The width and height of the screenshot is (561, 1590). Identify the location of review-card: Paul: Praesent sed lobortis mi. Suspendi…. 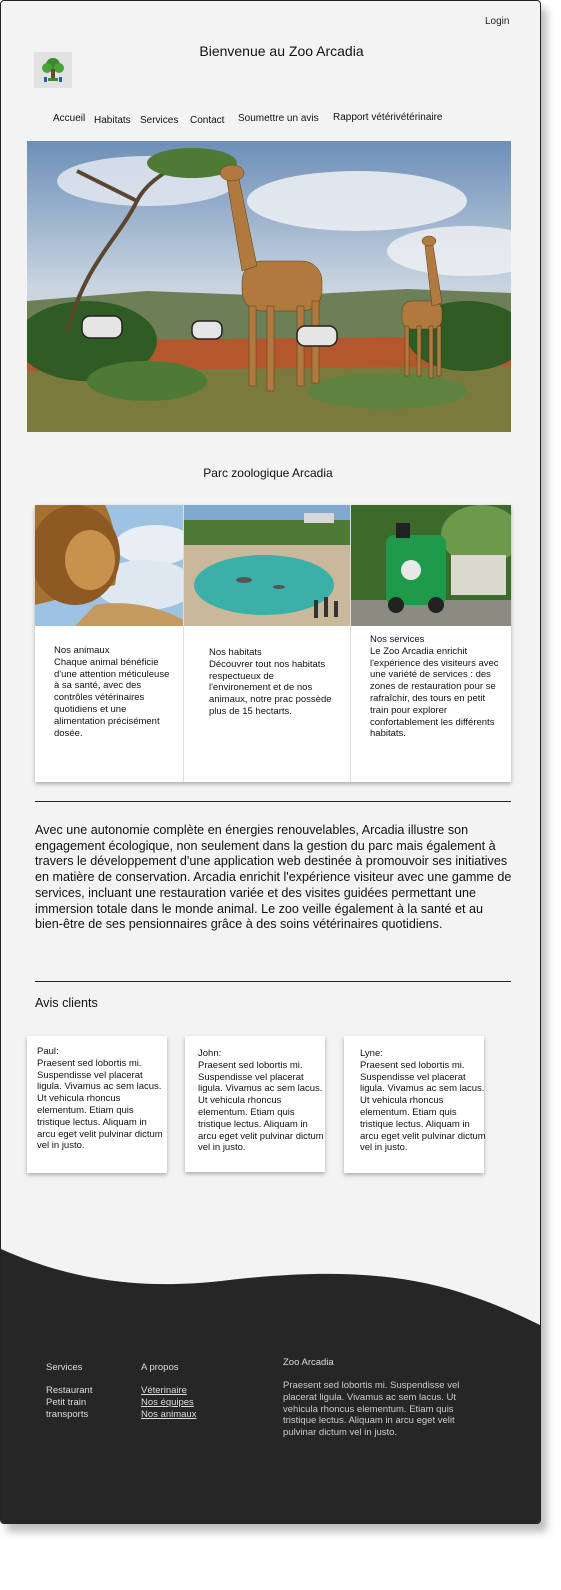
(97, 1104).